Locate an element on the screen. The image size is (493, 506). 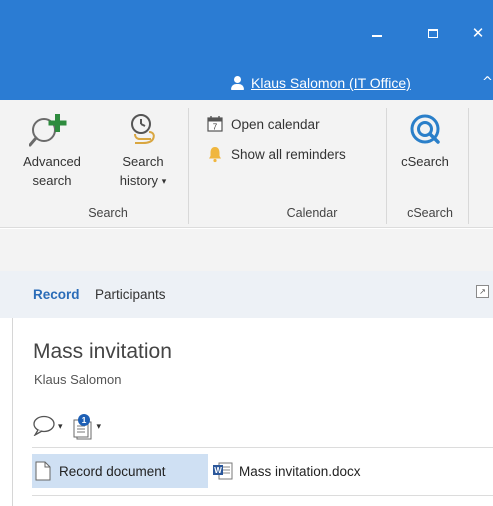
title-bar: ✕ is located at coordinates (246, 33).